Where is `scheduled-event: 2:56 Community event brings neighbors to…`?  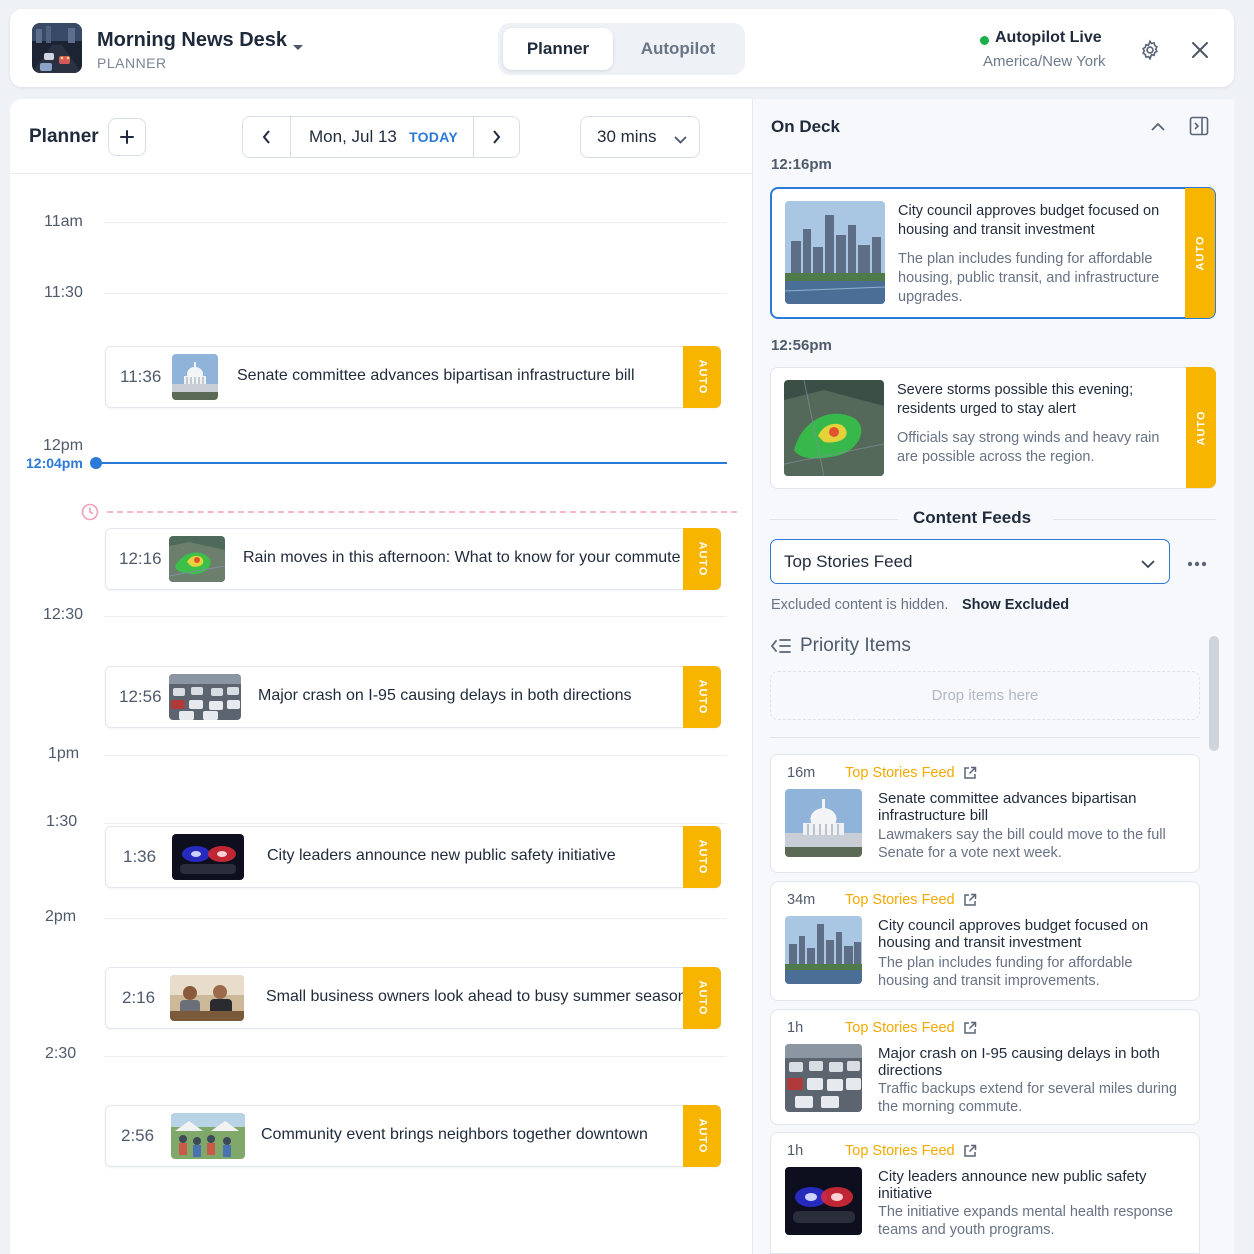
scheduled-event: 2:56 Community event brings neighbors to… is located at coordinates (413, 1136).